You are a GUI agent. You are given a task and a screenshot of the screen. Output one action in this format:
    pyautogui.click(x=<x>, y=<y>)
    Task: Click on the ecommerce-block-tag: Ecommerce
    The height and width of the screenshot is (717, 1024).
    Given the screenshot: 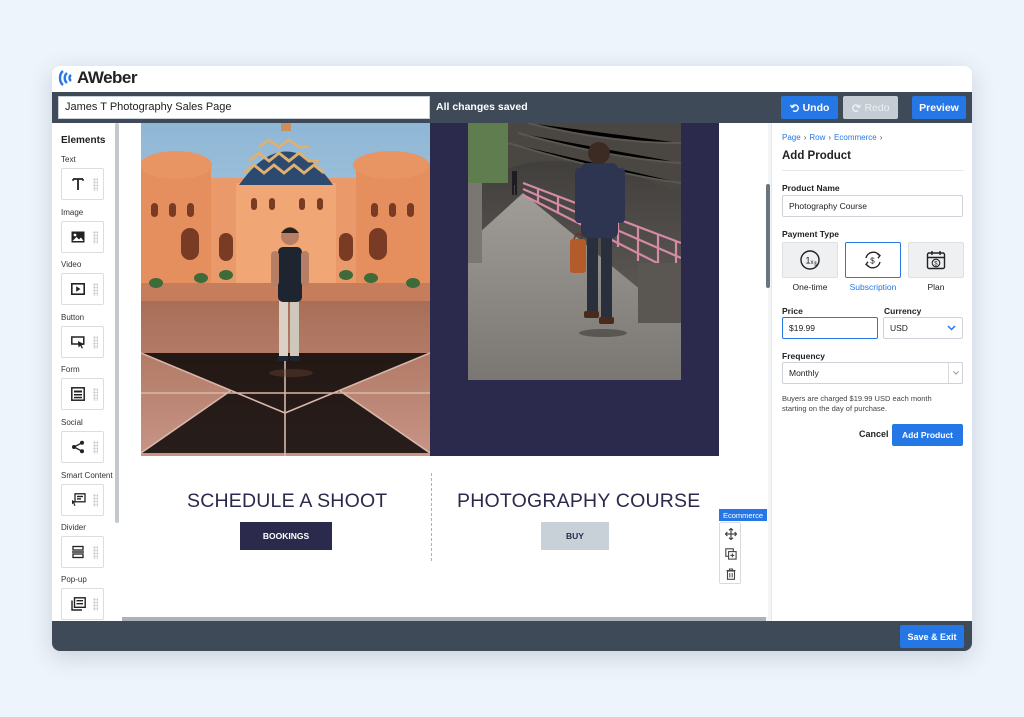 What is the action you would take?
    pyautogui.click(x=743, y=515)
    